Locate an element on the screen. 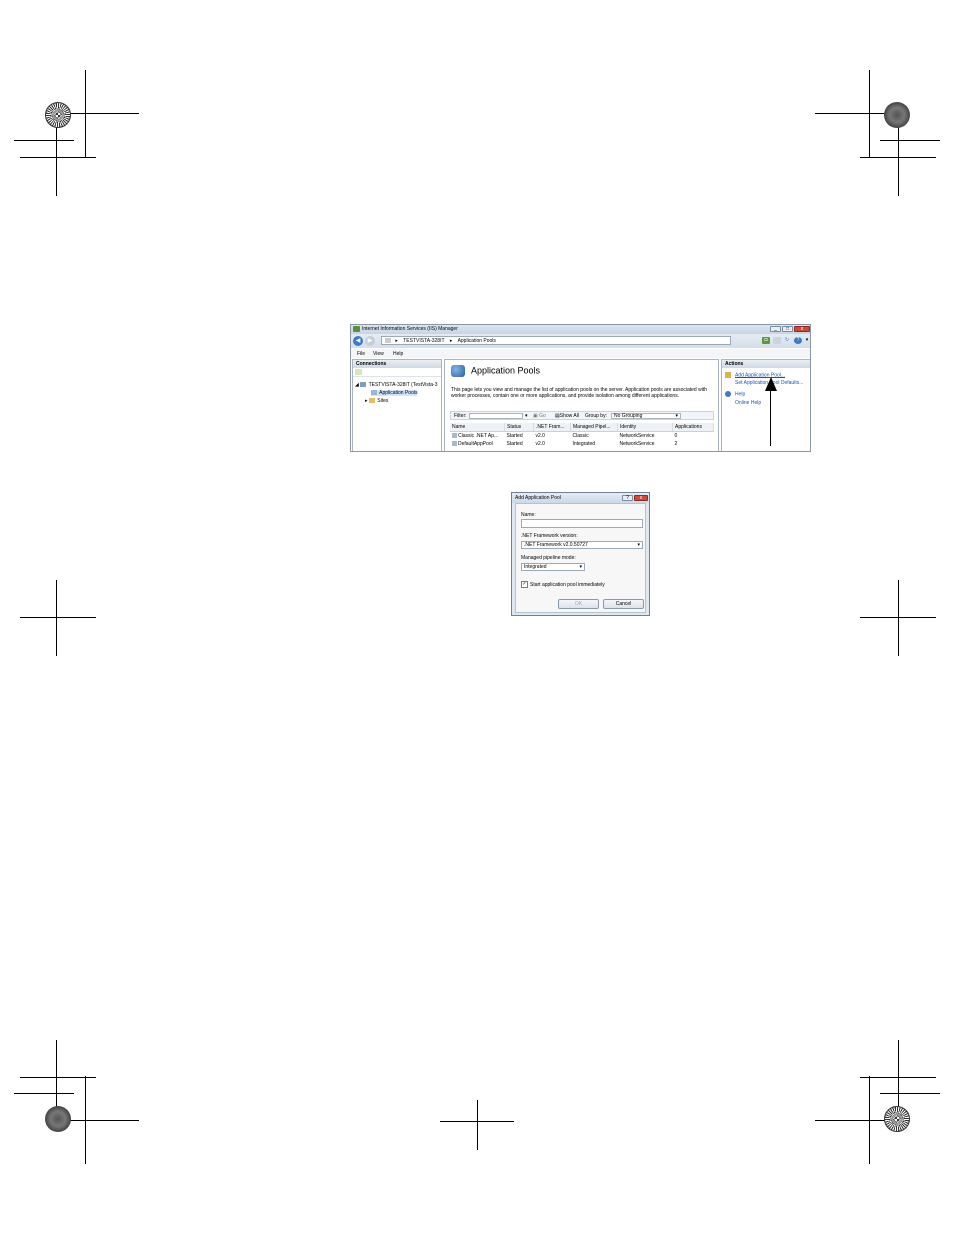 The width and height of the screenshot is (954, 1235). dialog-help-button: ? is located at coordinates (627, 498).